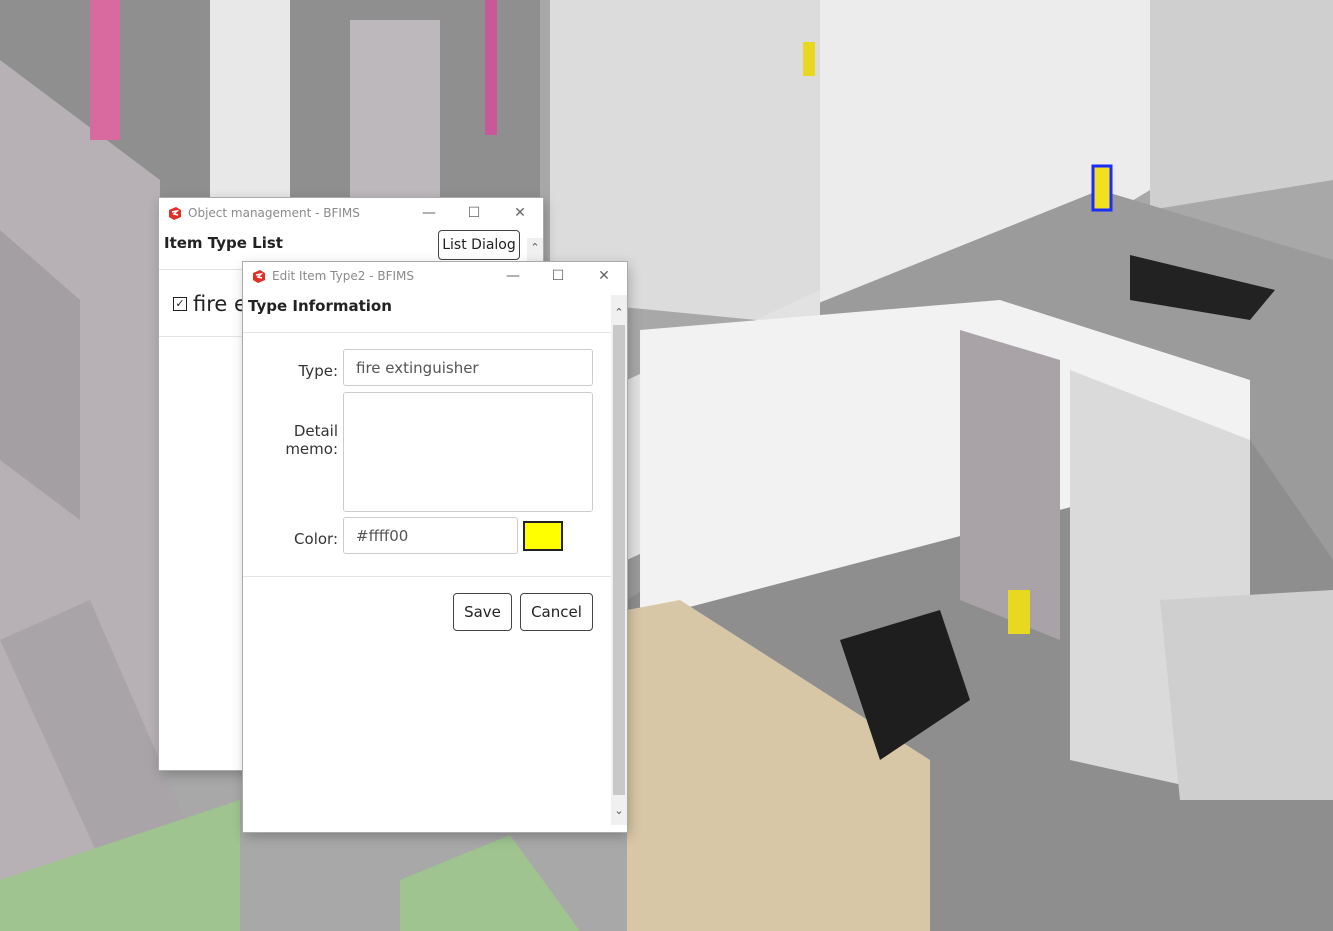 The height and width of the screenshot is (931, 1333). I want to click on scrollbar-thumb, so click(619, 560).